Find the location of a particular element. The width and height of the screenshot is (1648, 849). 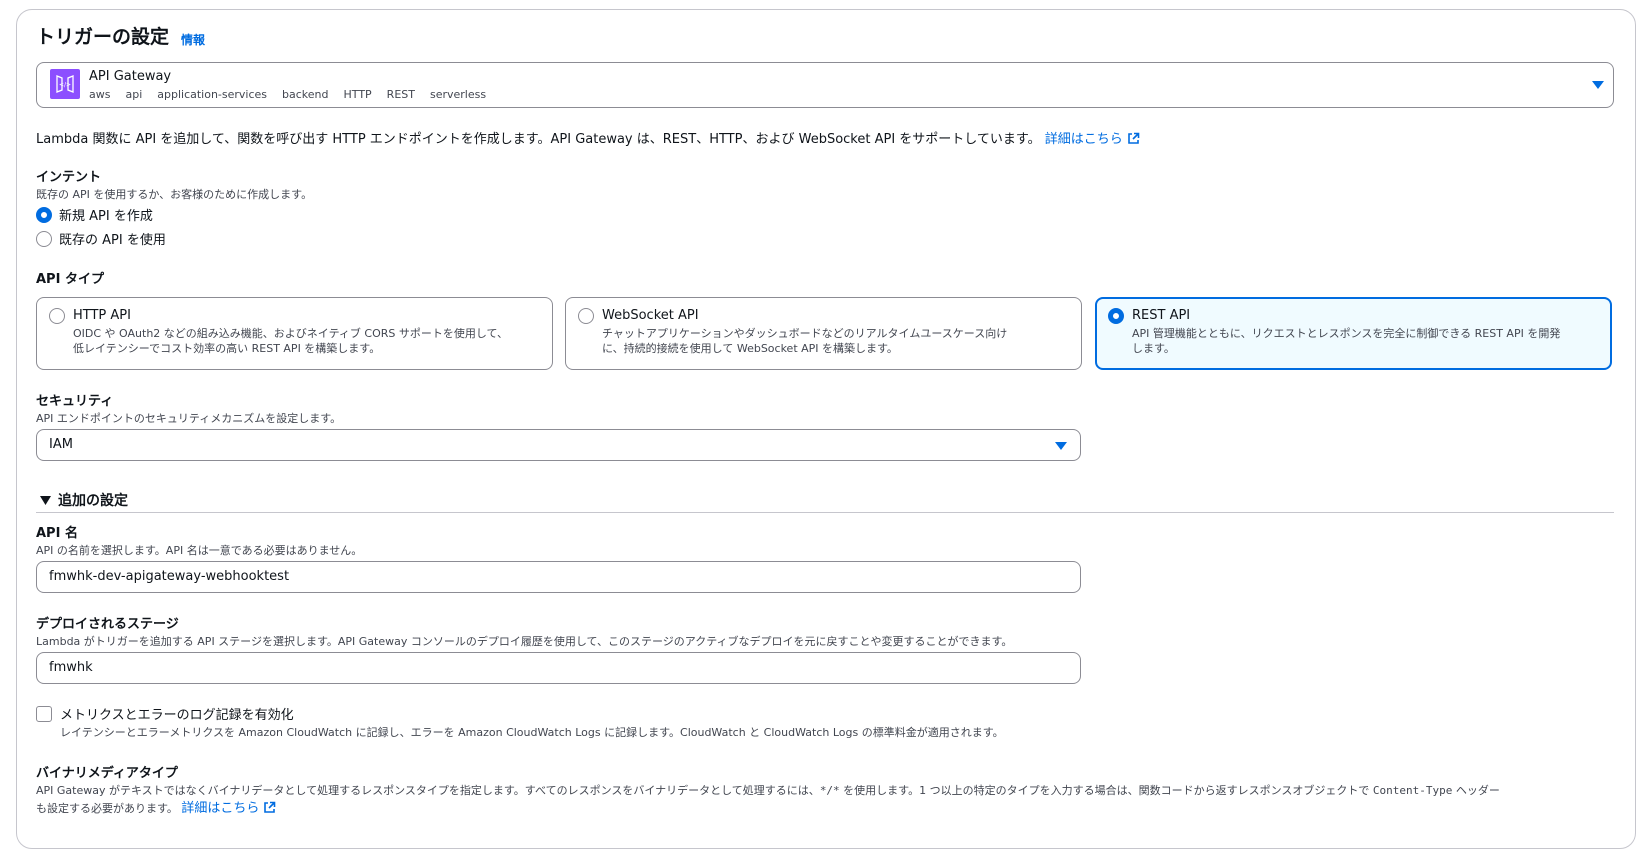

card-description-line: チャットアプリケーションやダッシュボードなどのリアルタイムユースケース向け is located at coordinates (805, 333).